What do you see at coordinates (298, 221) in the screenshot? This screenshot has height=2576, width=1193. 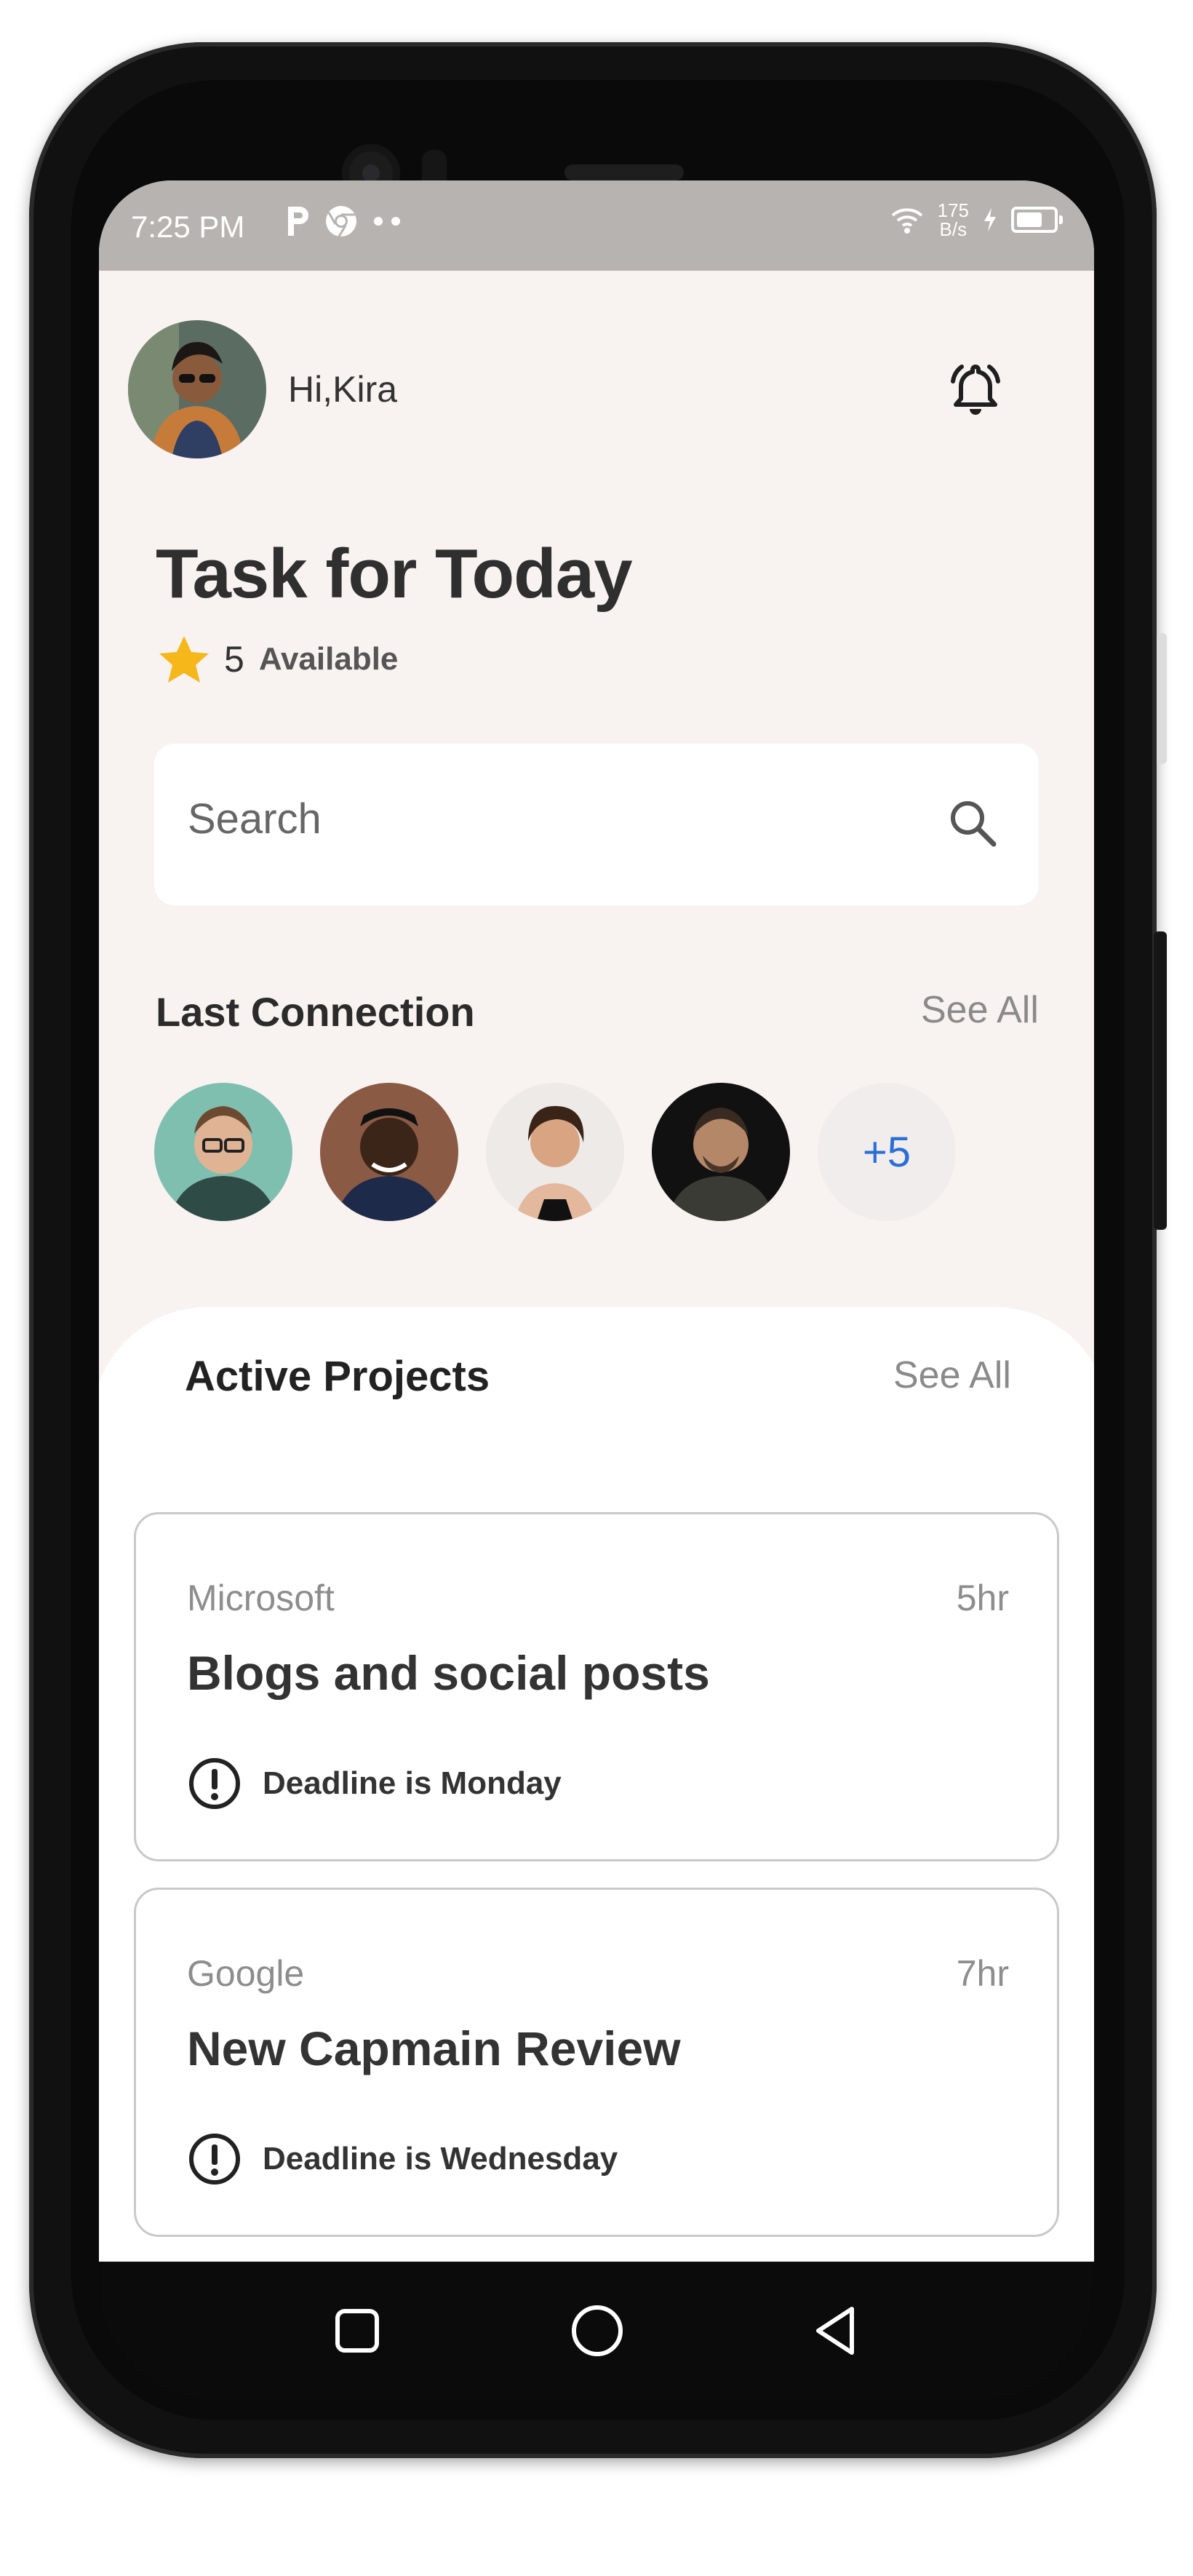 I see `parking-icon` at bounding box center [298, 221].